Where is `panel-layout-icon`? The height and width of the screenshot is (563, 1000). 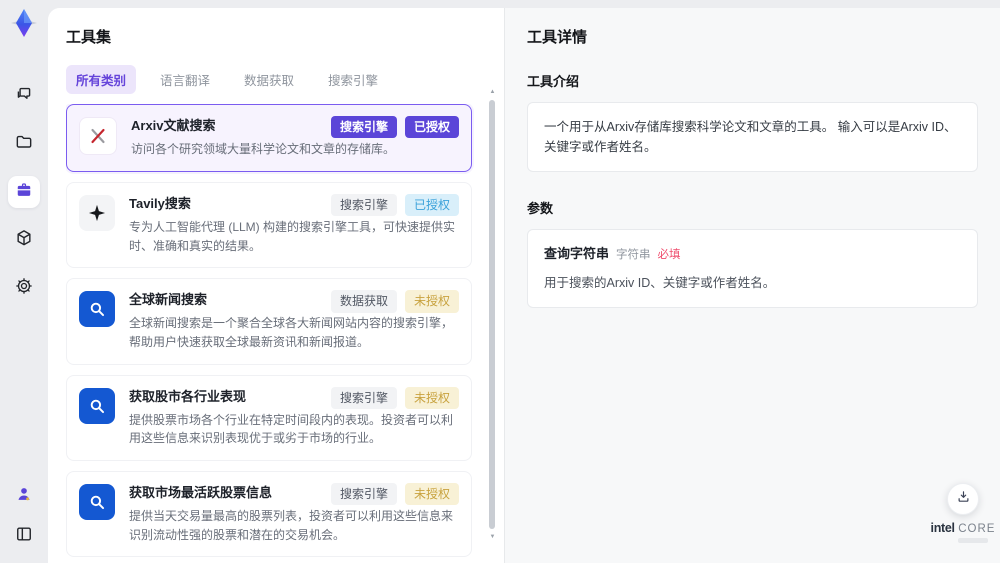
panel-layout-icon is located at coordinates (24, 536).